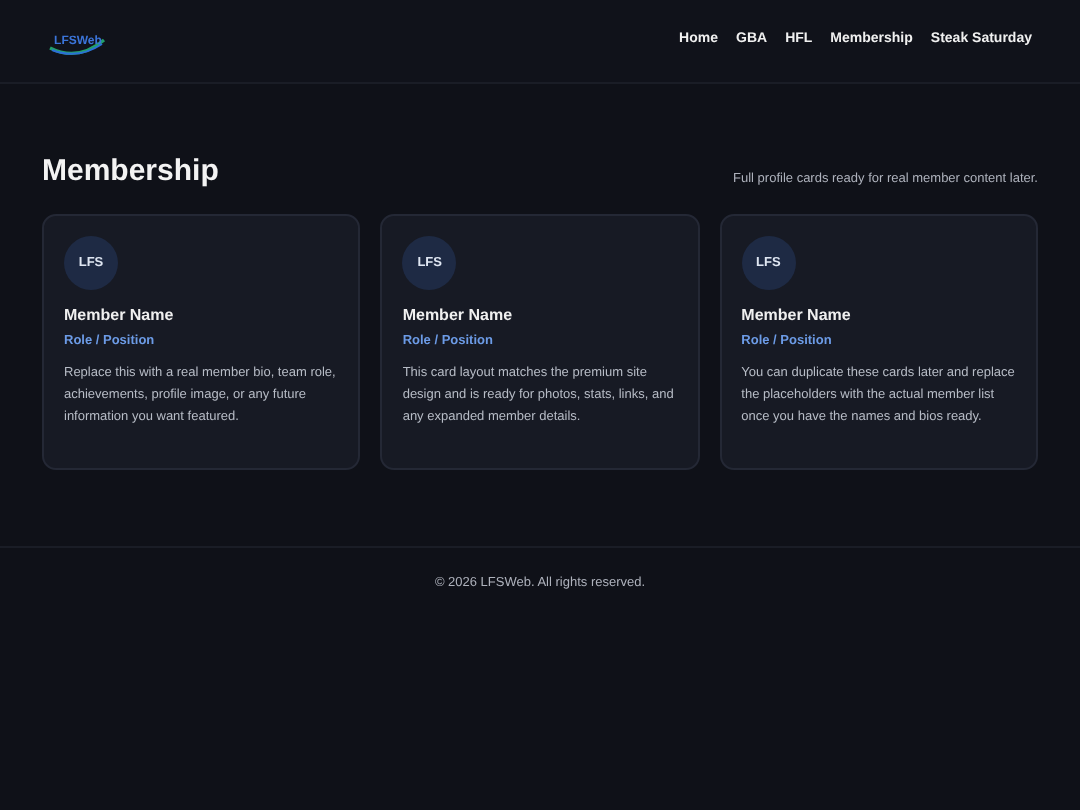 The width and height of the screenshot is (1080, 810). Describe the element at coordinates (78, 47) in the screenshot. I see `swoosh-icon` at that location.